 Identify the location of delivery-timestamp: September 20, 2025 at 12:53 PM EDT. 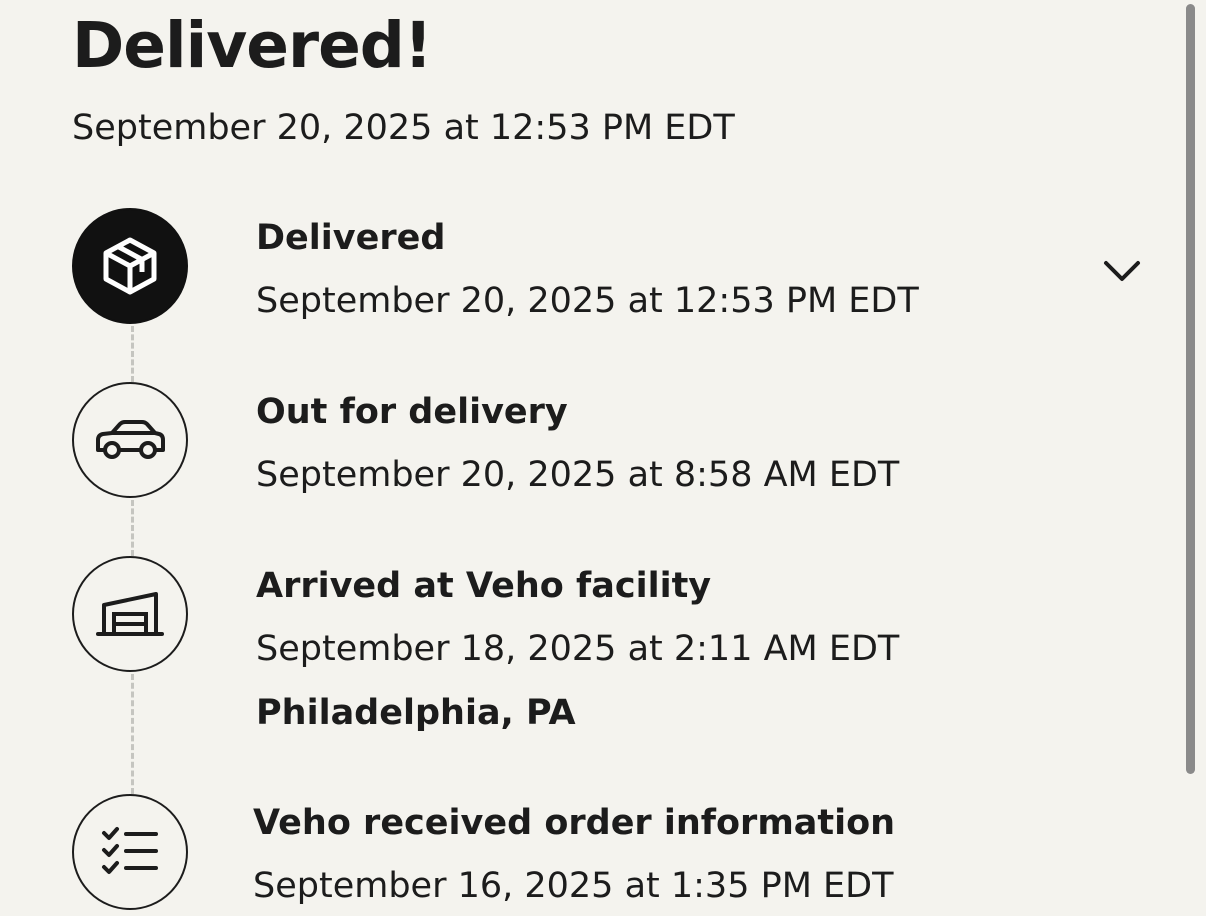
(403, 128).